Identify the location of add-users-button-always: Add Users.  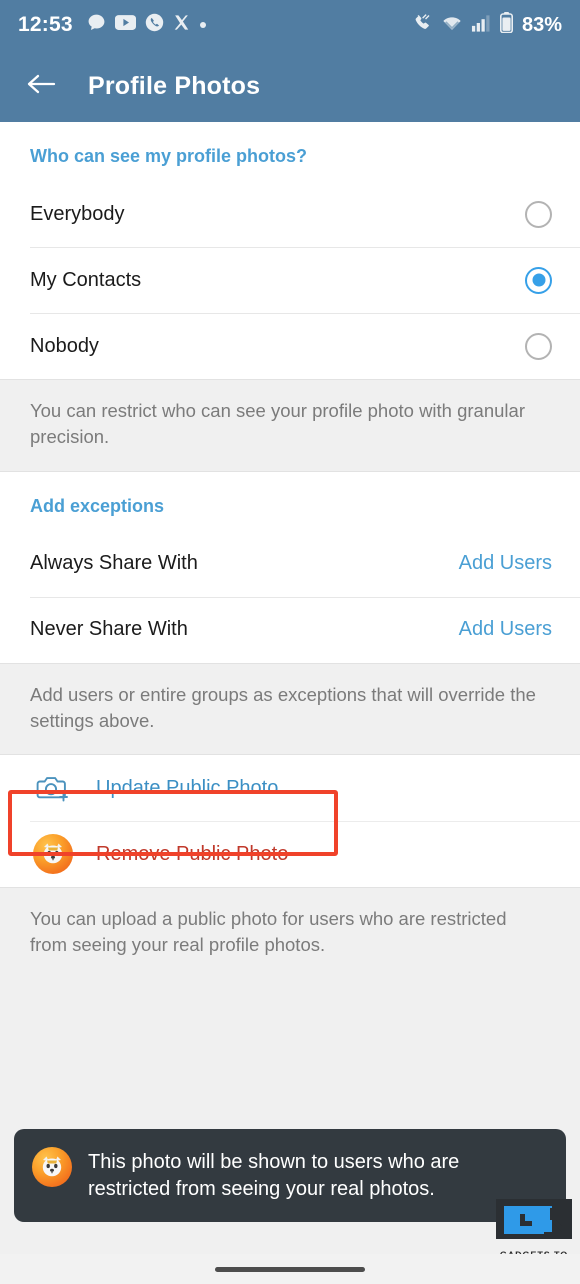
(505, 563).